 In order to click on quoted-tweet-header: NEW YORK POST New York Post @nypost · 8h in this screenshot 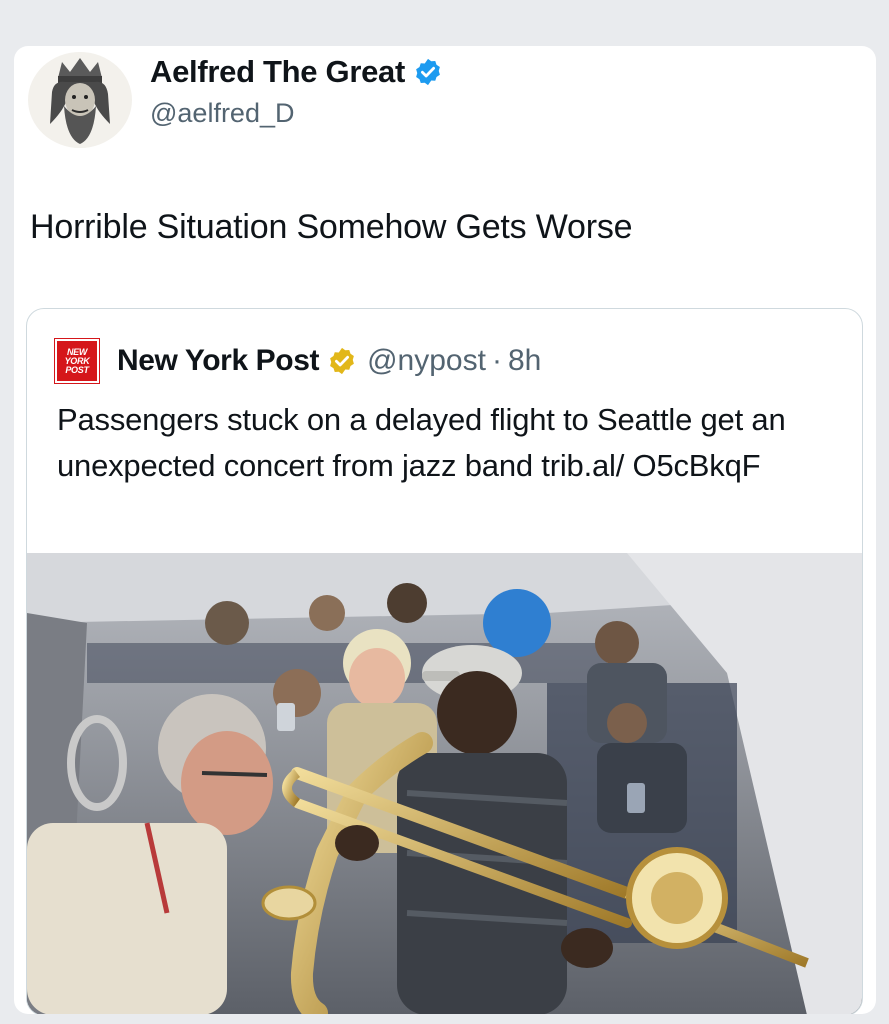, I will do `click(298, 361)`.